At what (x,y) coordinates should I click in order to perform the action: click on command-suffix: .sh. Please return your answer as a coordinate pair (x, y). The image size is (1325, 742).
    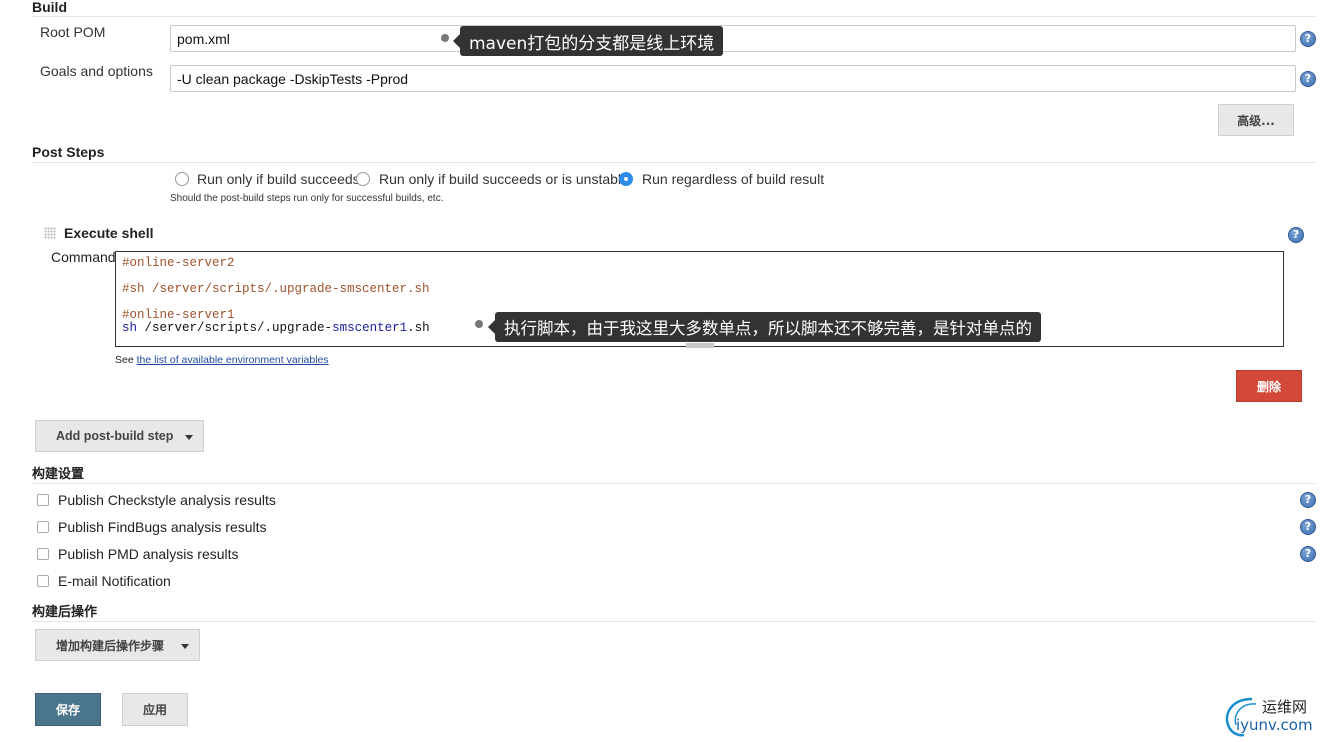
    Looking at the image, I should click on (418, 328).